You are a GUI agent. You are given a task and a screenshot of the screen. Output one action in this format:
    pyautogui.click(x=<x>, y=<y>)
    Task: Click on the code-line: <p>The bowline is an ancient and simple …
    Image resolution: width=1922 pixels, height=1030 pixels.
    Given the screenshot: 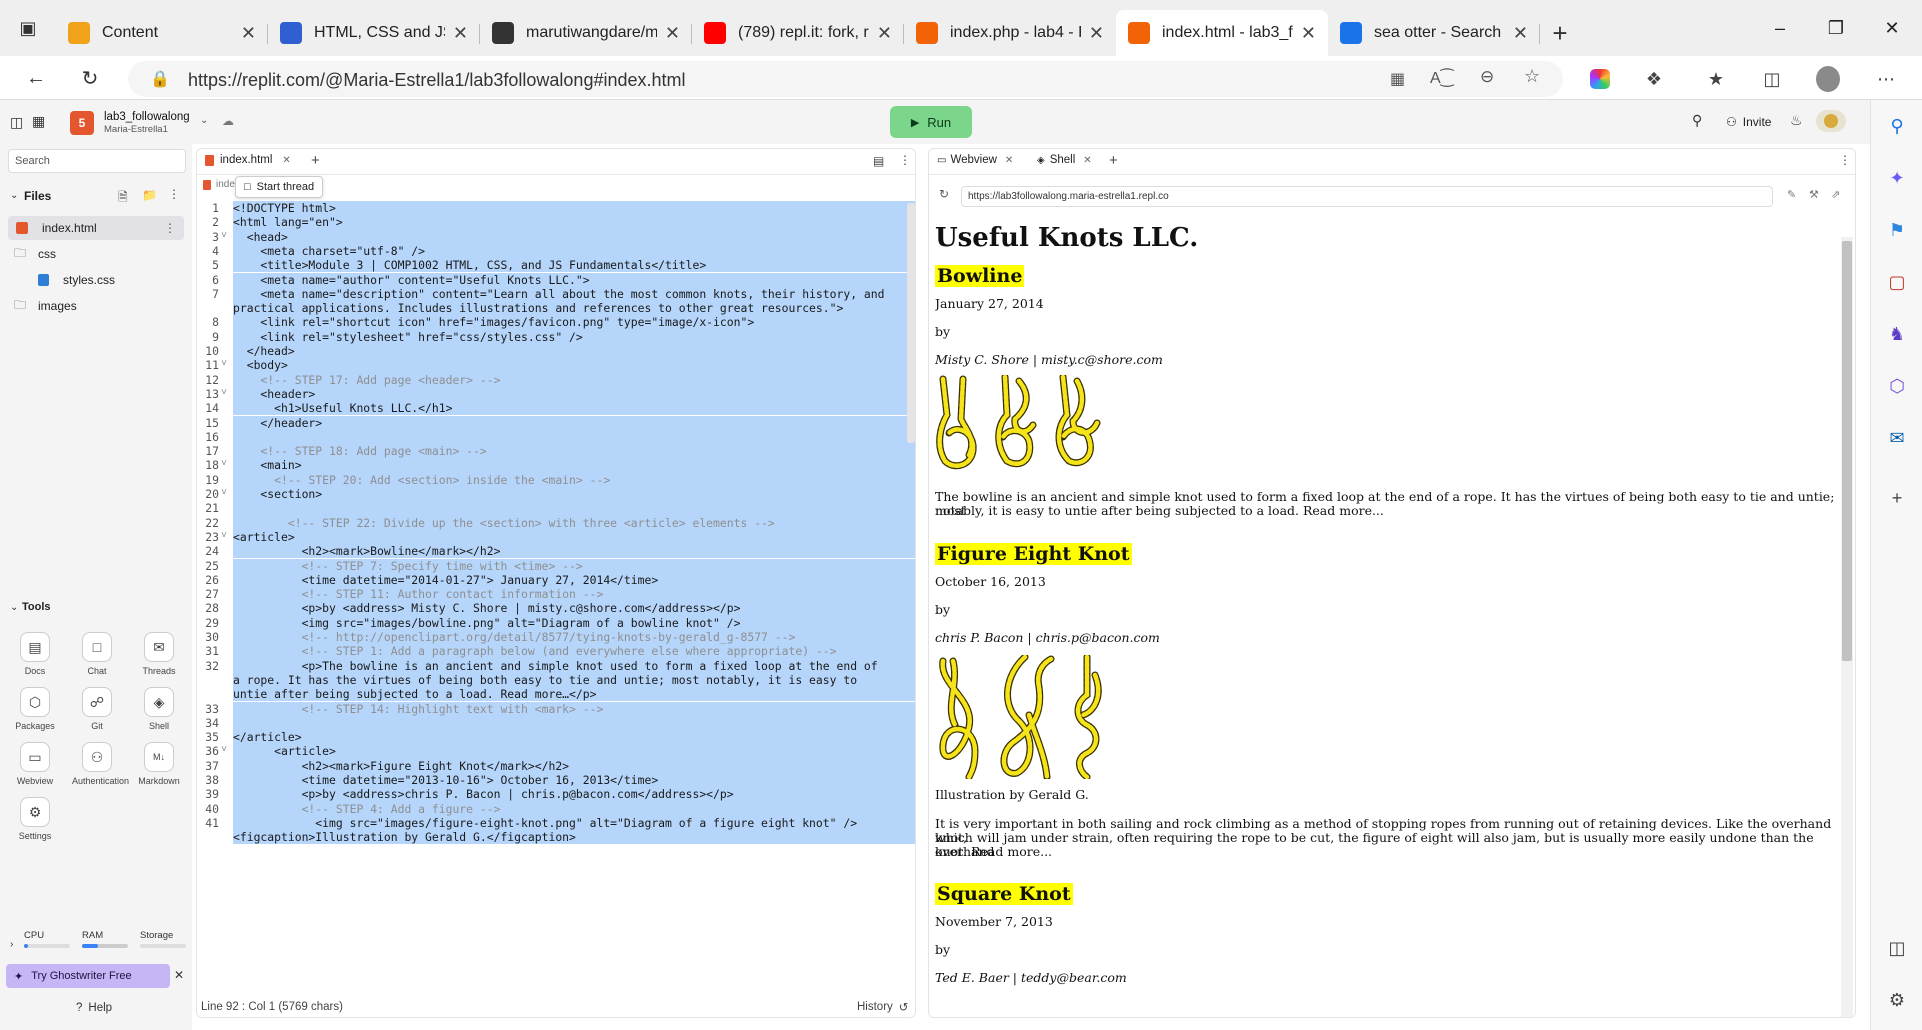 What is the action you would take?
    pyautogui.click(x=574, y=665)
    